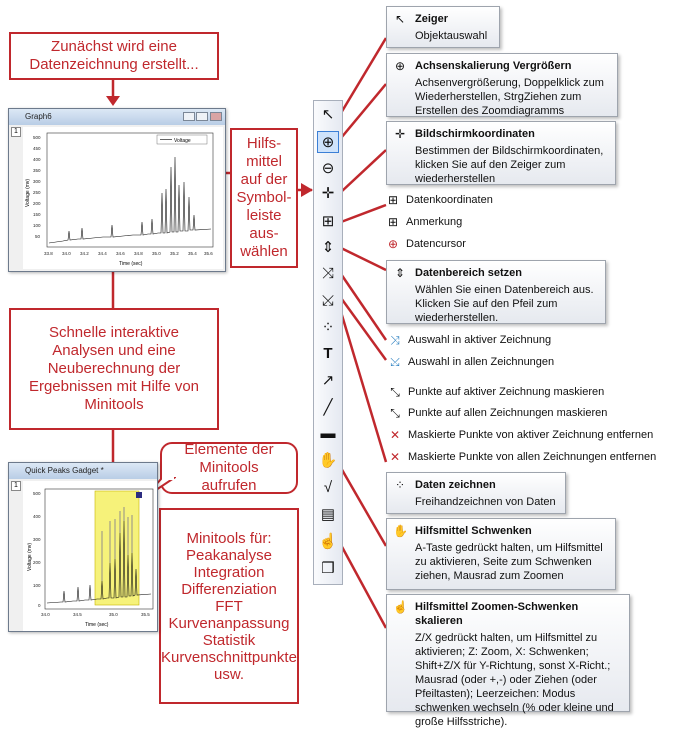 Image resolution: width=693 pixels, height=729 pixels. What do you see at coordinates (468, 273) in the screenshot?
I see `tooltip-title: Datenbereich setzen` at bounding box center [468, 273].